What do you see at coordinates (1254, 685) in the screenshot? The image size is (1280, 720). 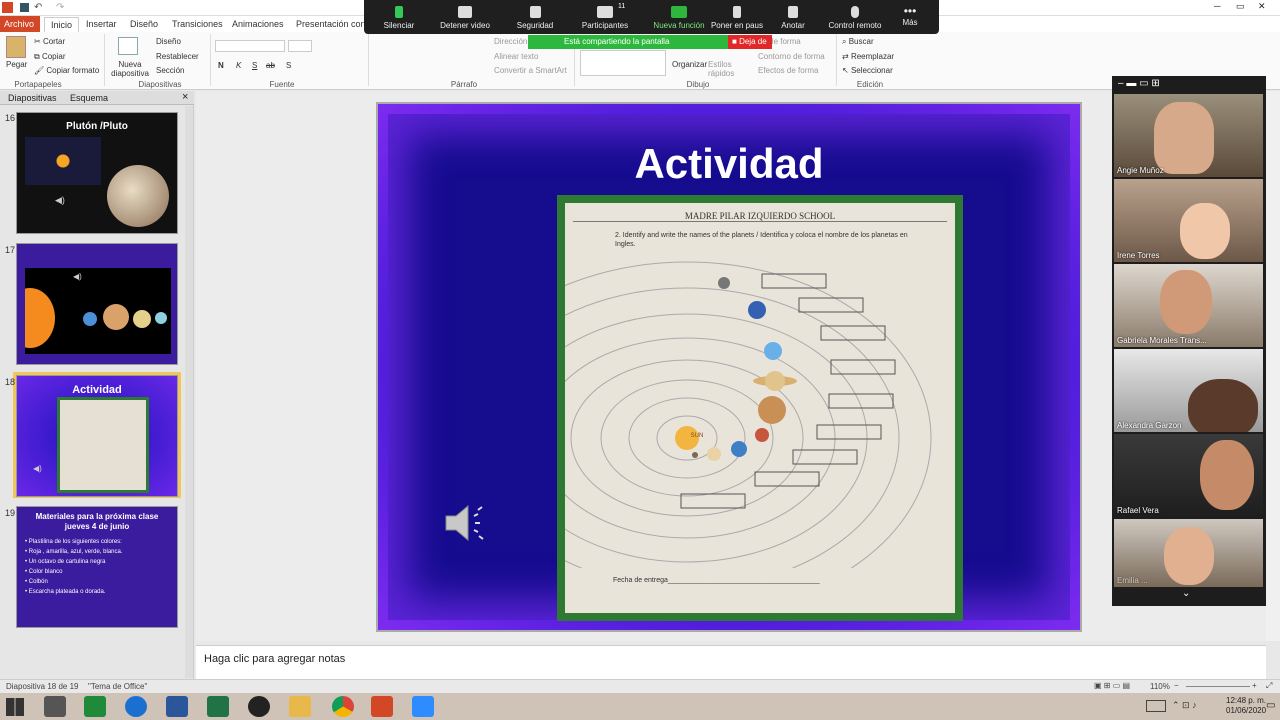 I see `zoom-in-button: +` at bounding box center [1254, 685].